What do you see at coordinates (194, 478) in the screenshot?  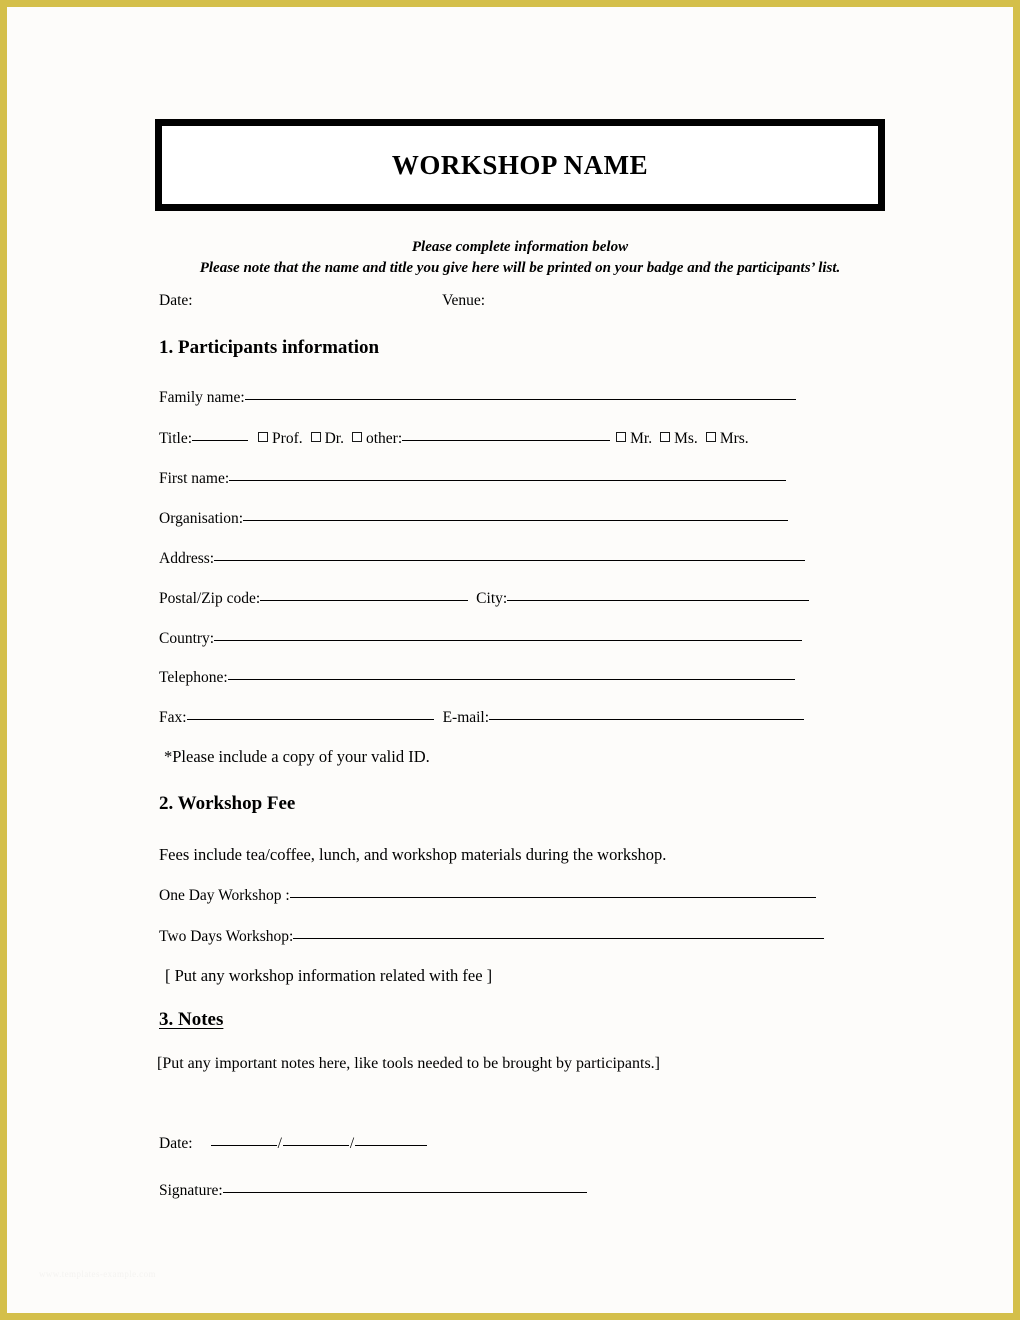 I see `first-name-label: First name:` at bounding box center [194, 478].